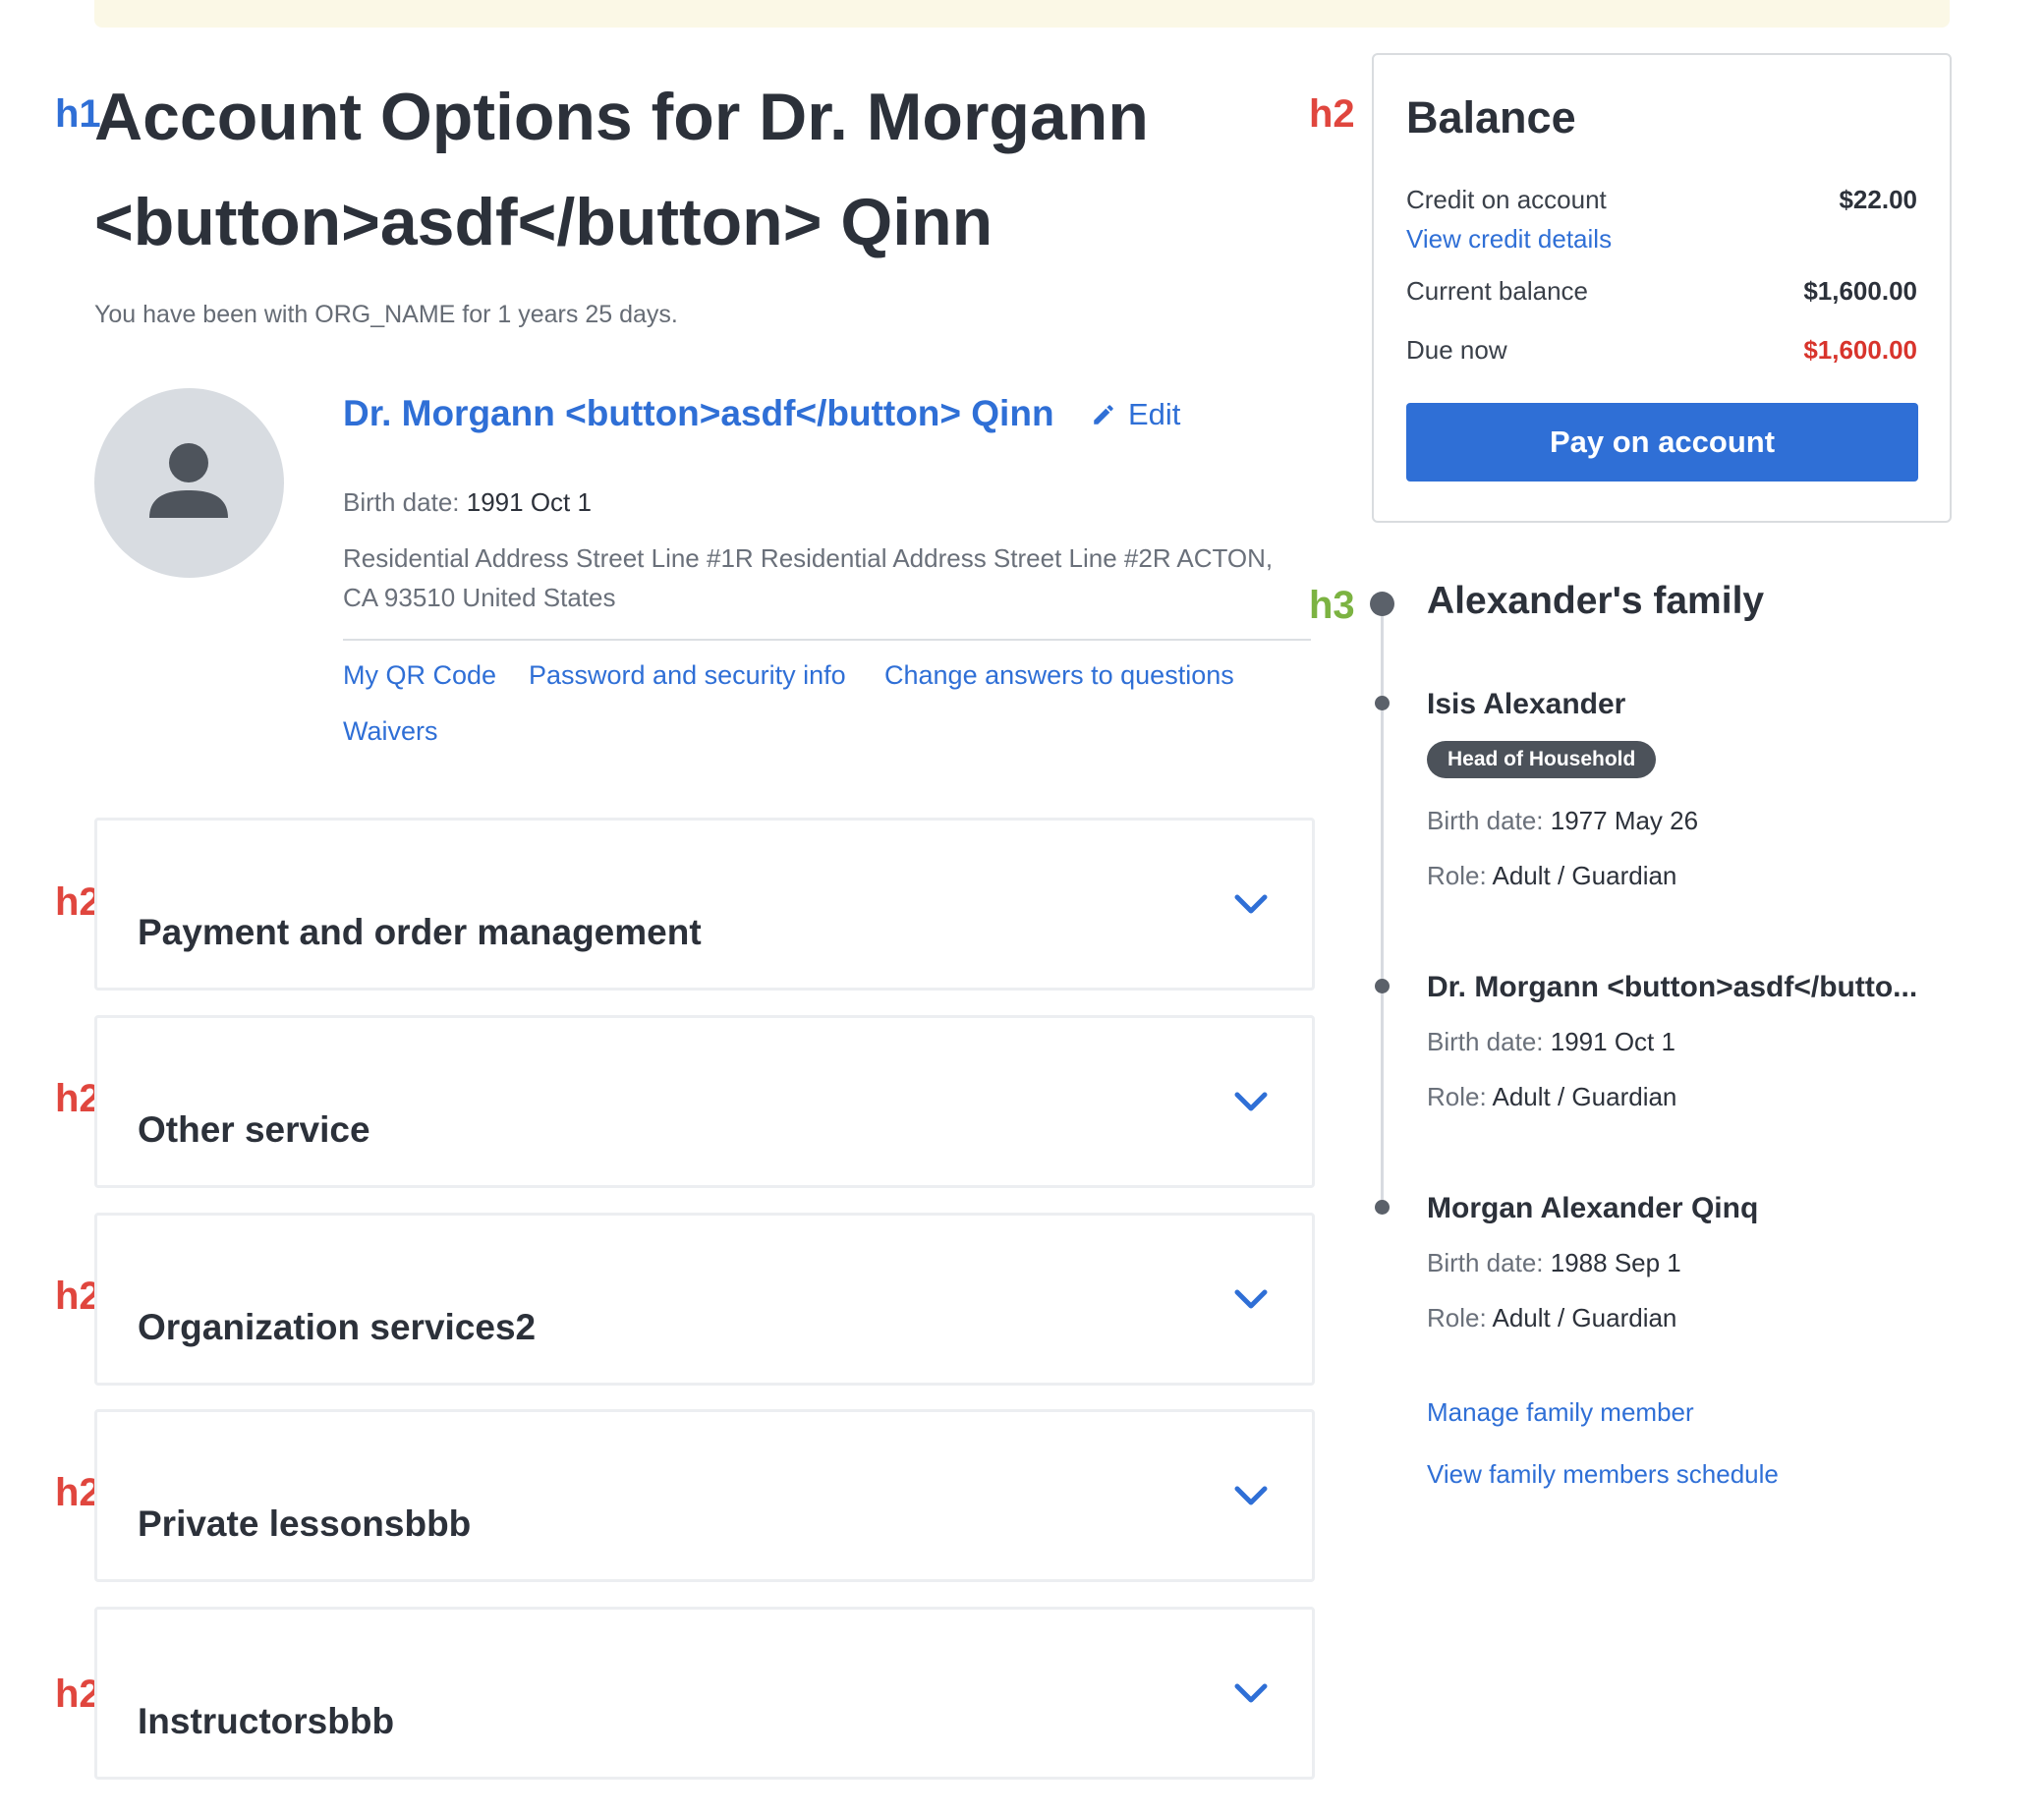  I want to click on section-title: Organization services2, so click(337, 1326).